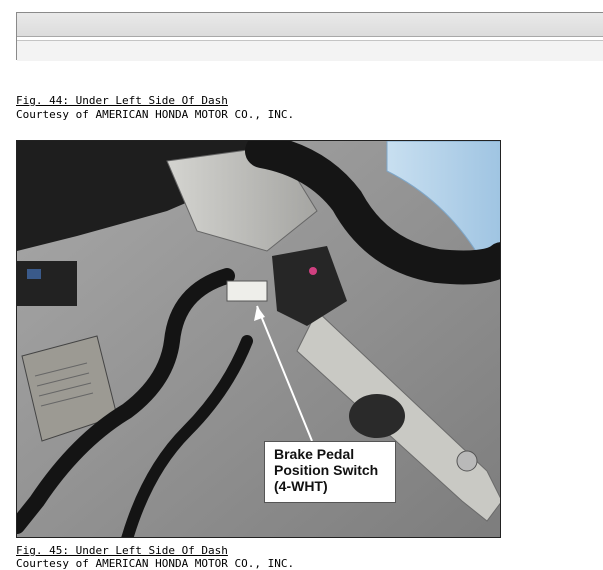 This screenshot has width=603, height=570. I want to click on header-row-top, so click(310, 25).